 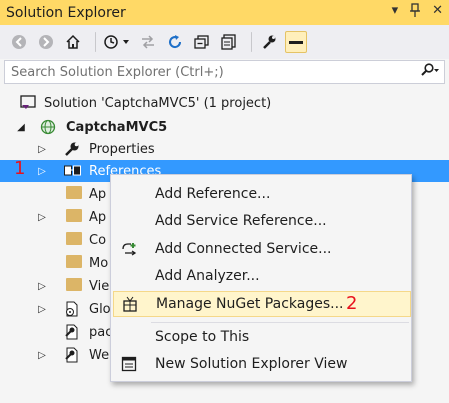 What do you see at coordinates (437, 12) in the screenshot?
I see `close-icon: ✕` at bounding box center [437, 12].